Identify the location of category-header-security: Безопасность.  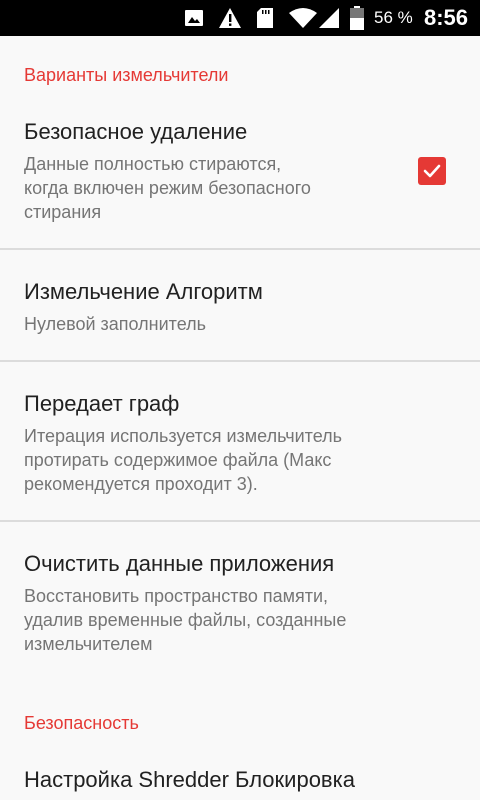
(81, 723).